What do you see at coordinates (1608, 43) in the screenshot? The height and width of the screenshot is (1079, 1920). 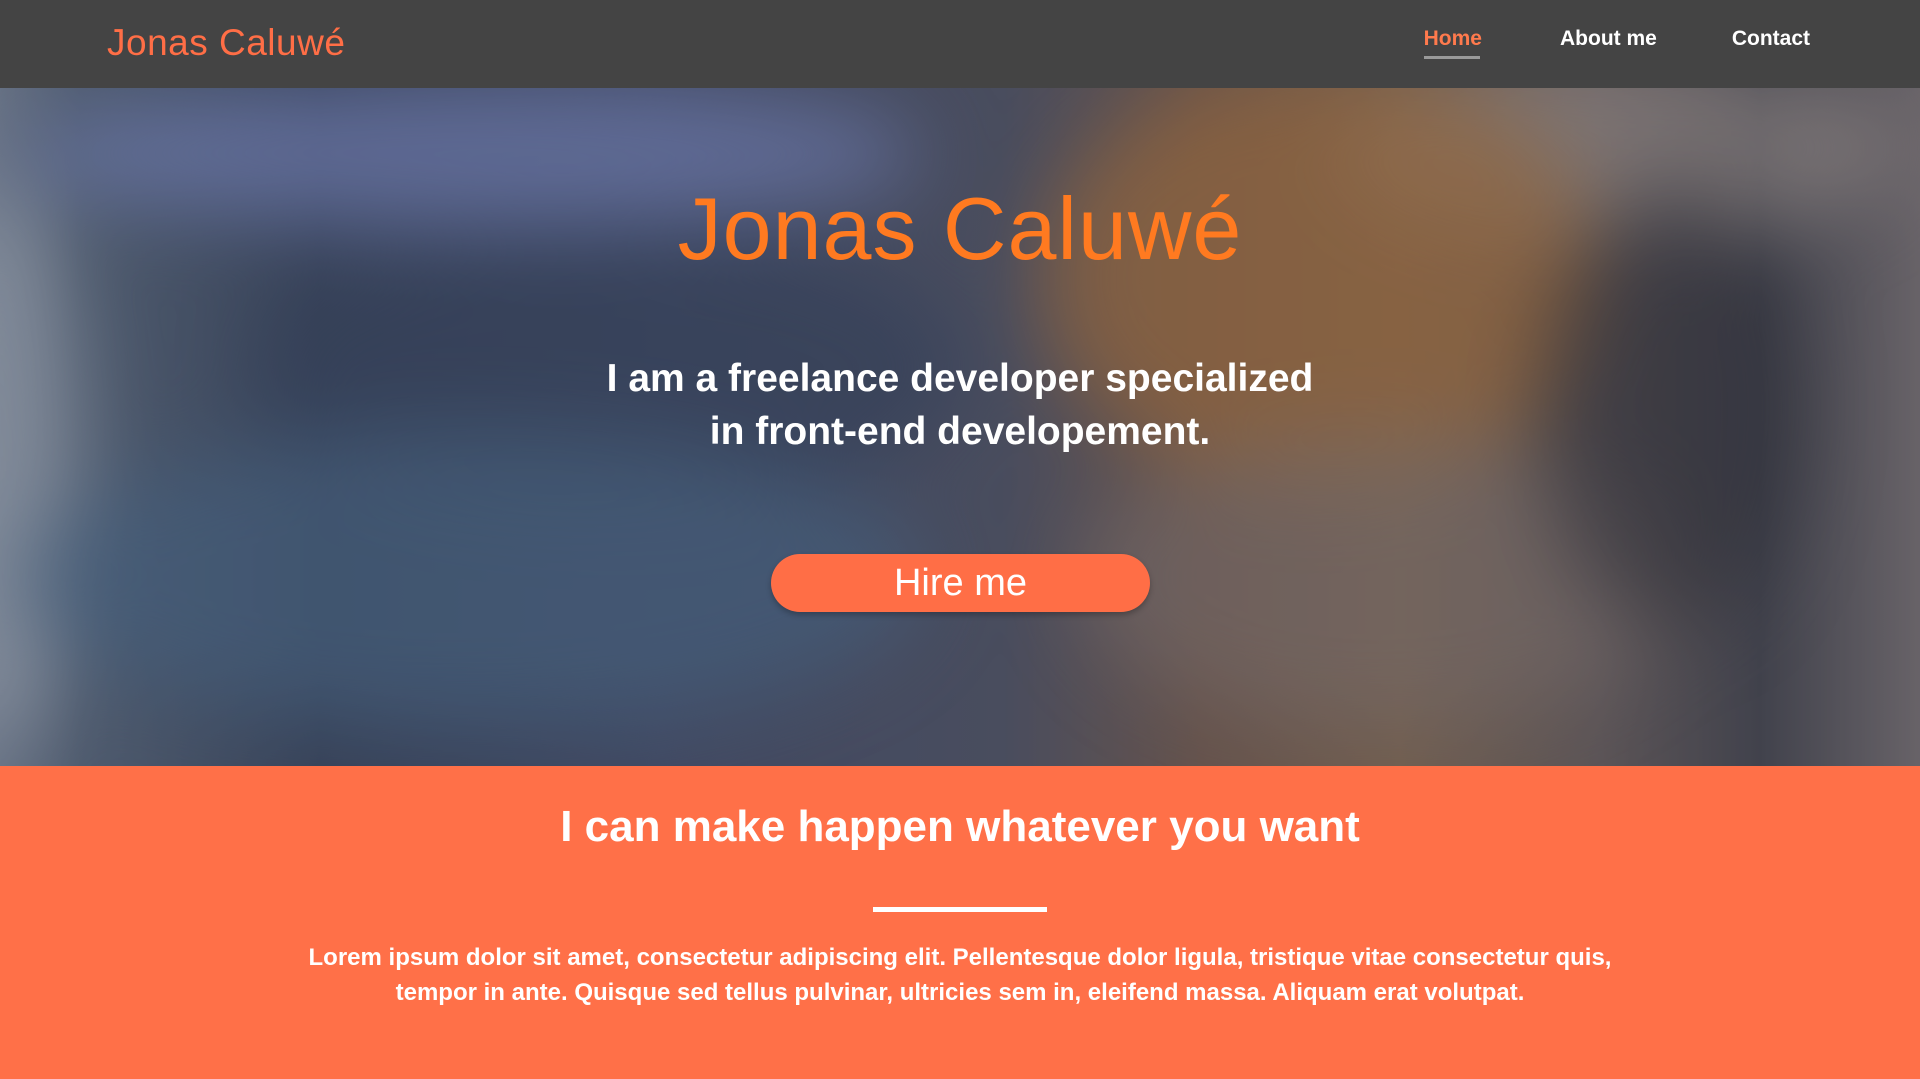 I see `nav-link-about: About me` at bounding box center [1608, 43].